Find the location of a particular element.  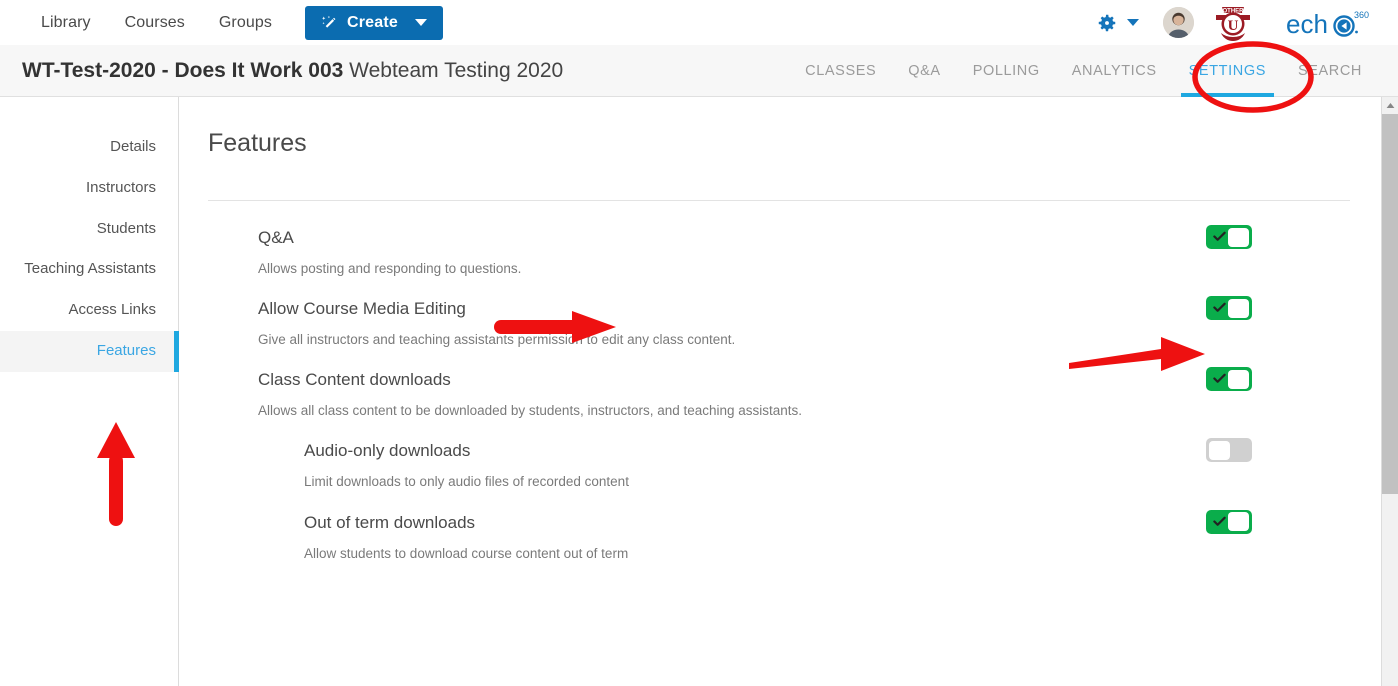

tab-analytics: ANALYTICS is located at coordinates (1114, 71).